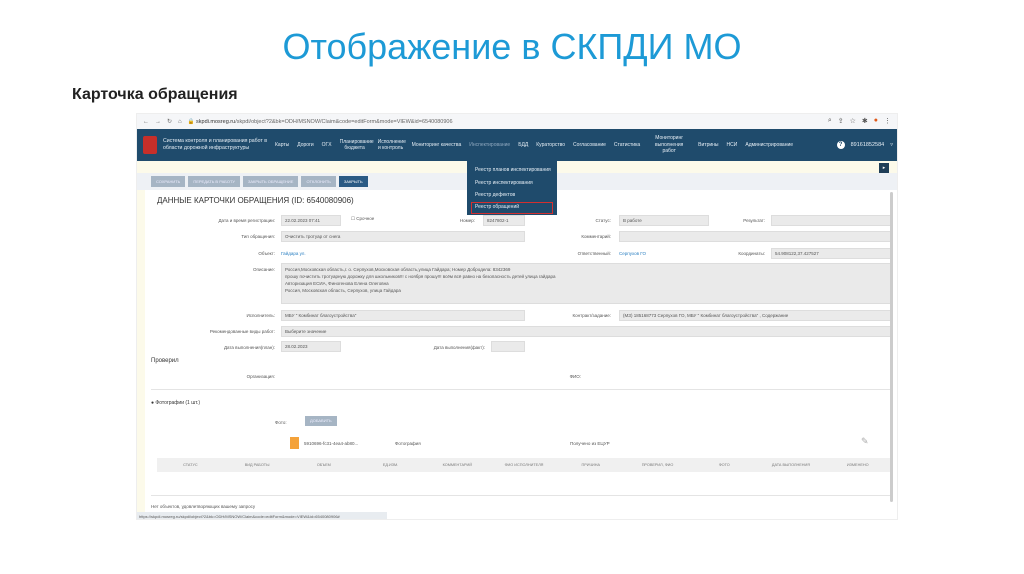 This screenshot has height=574, width=1024. I want to click on forward-icon: →, so click(158, 122).